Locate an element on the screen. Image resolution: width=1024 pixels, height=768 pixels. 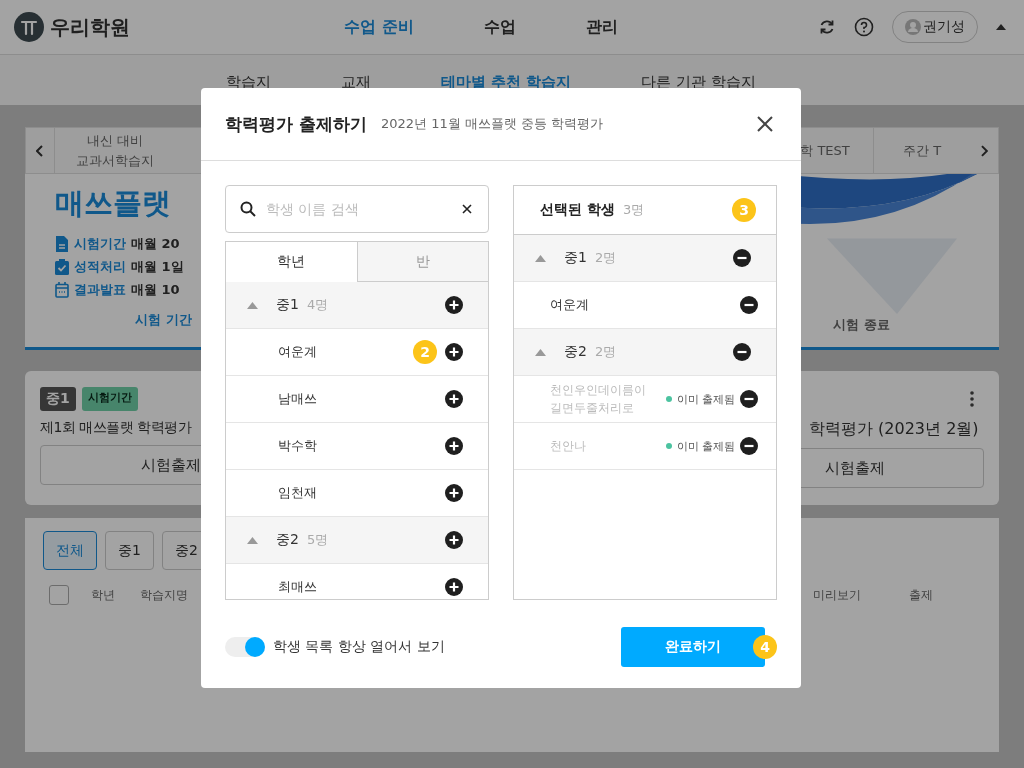
column-header: 학습지명 is located at coordinates (164, 595).